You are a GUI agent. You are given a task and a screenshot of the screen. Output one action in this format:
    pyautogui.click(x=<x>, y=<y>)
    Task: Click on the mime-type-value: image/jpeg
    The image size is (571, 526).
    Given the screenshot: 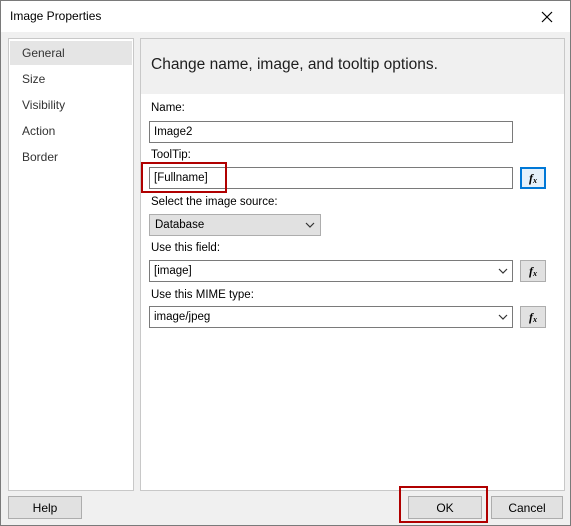 What is the action you would take?
    pyautogui.click(x=182, y=317)
    